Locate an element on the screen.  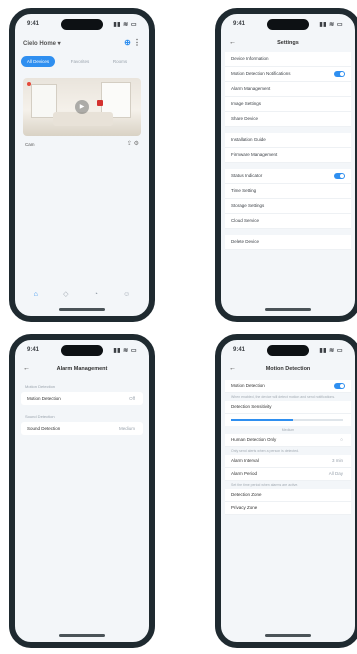
play-icon: ▶ is located at coordinates (82, 107).